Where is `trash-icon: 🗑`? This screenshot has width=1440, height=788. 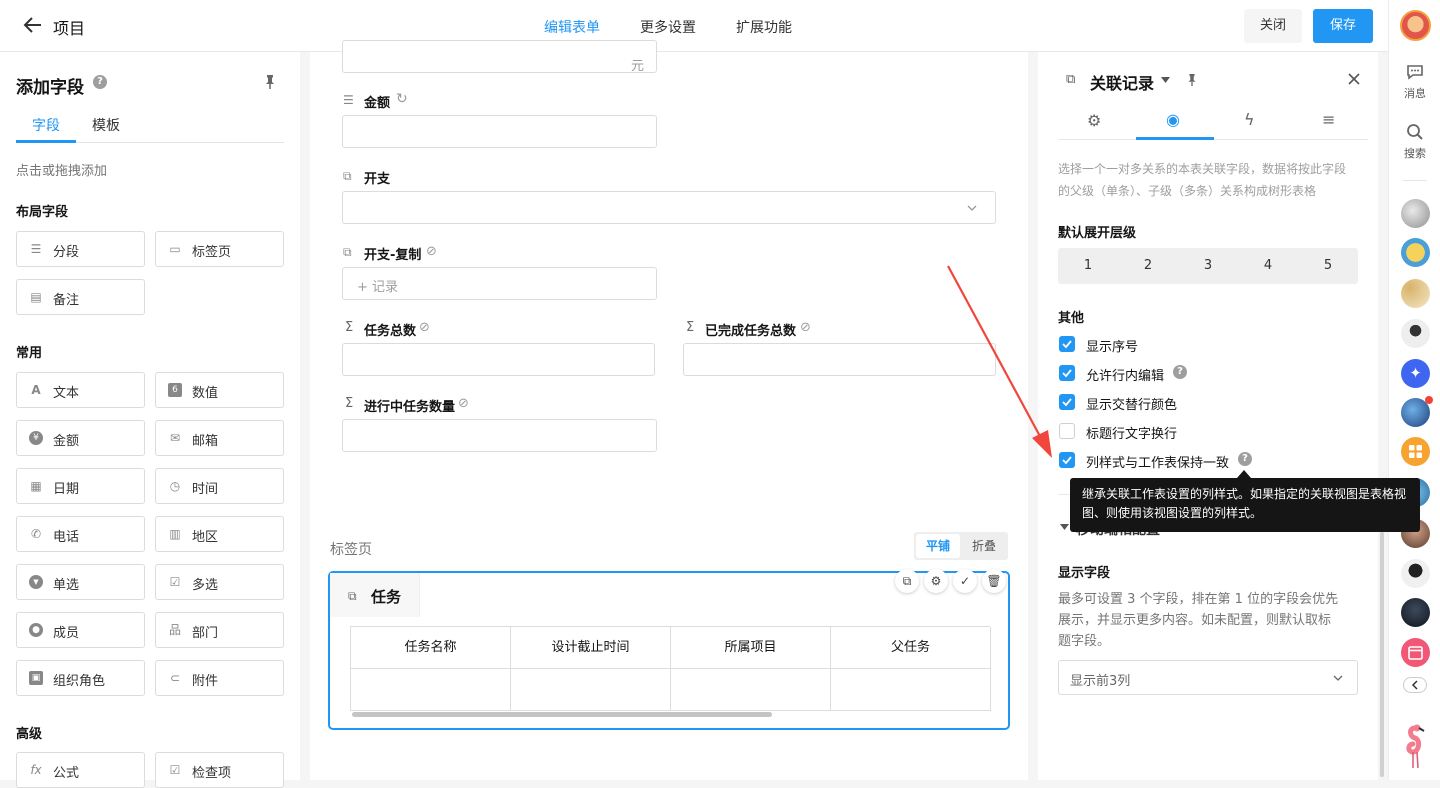 trash-icon: 🗑 is located at coordinates (994, 581).